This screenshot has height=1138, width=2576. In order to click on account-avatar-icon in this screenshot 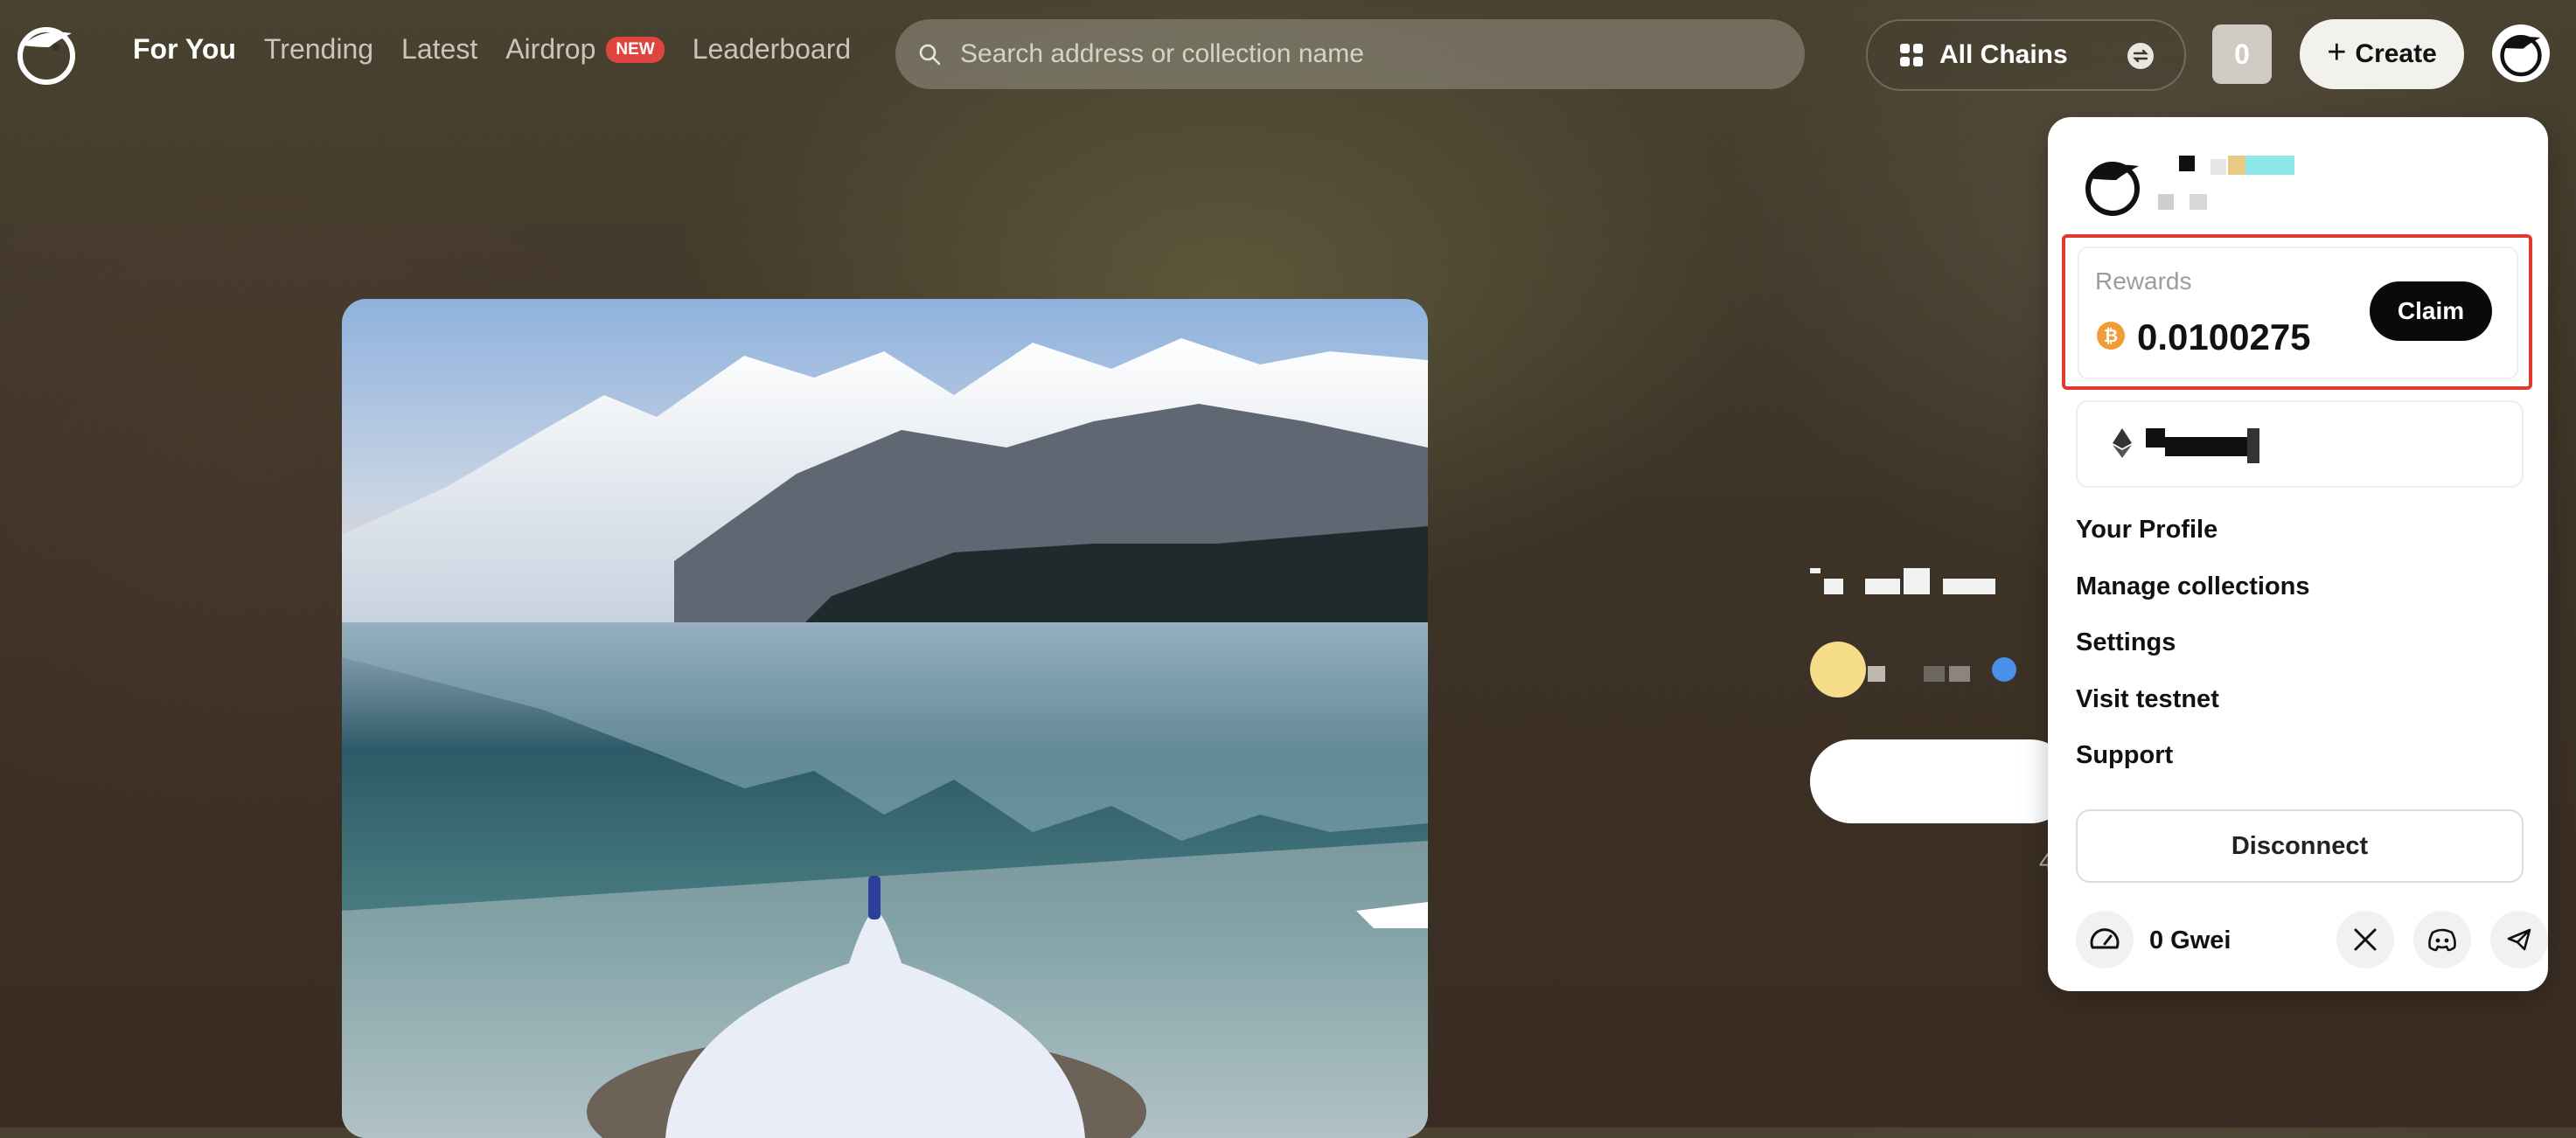, I will do `click(2112, 189)`.